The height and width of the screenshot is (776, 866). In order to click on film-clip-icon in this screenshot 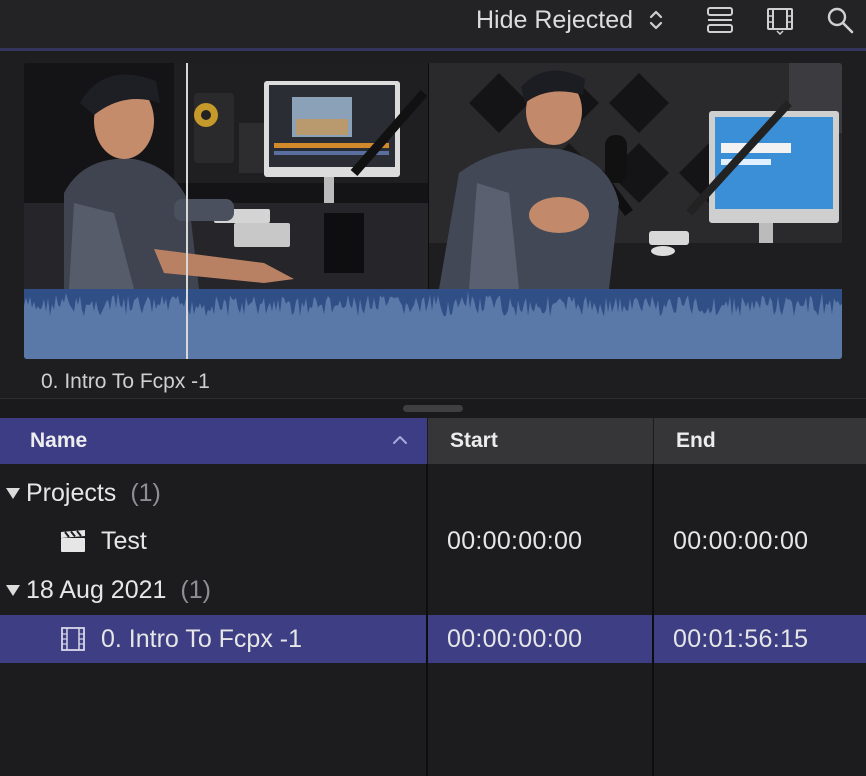, I will do `click(73, 639)`.